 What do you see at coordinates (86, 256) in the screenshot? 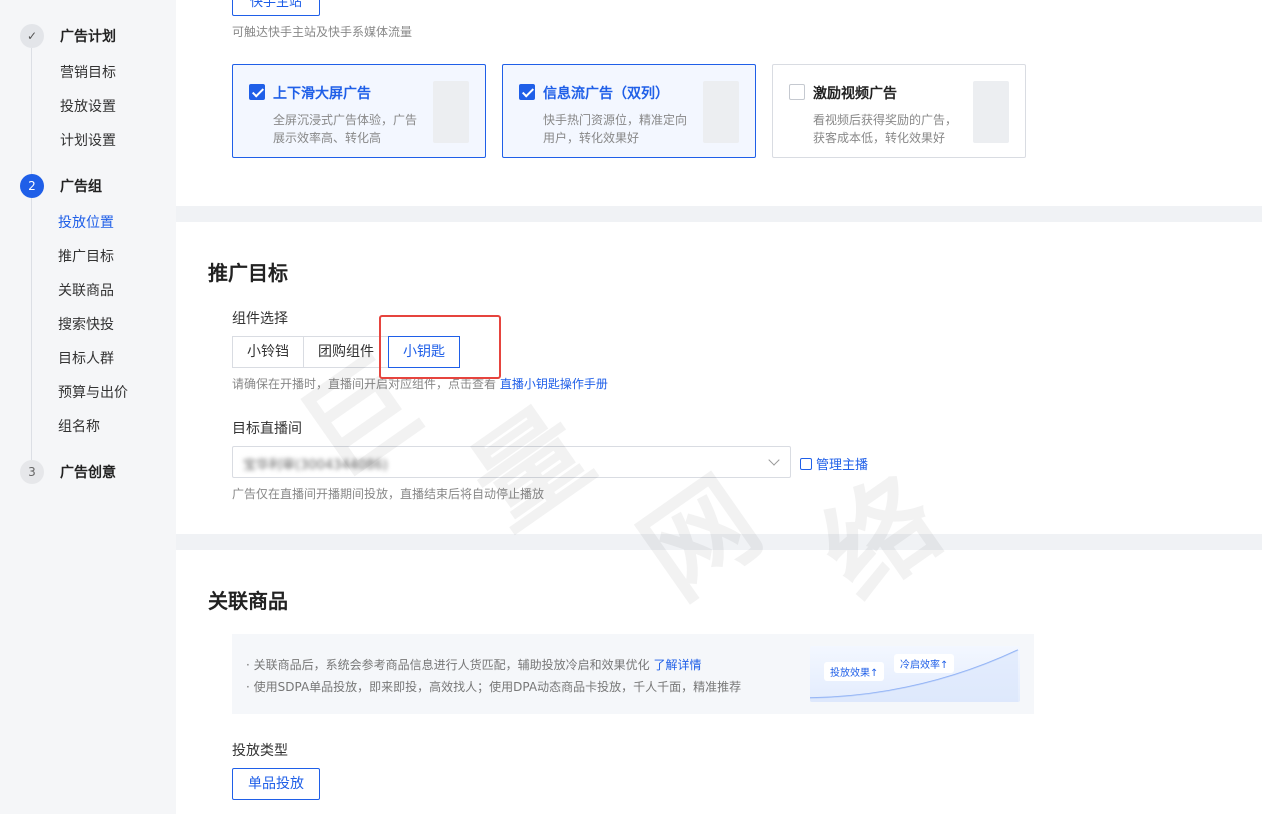
I see `sidebar-item-promo-goal: 推广目标` at bounding box center [86, 256].